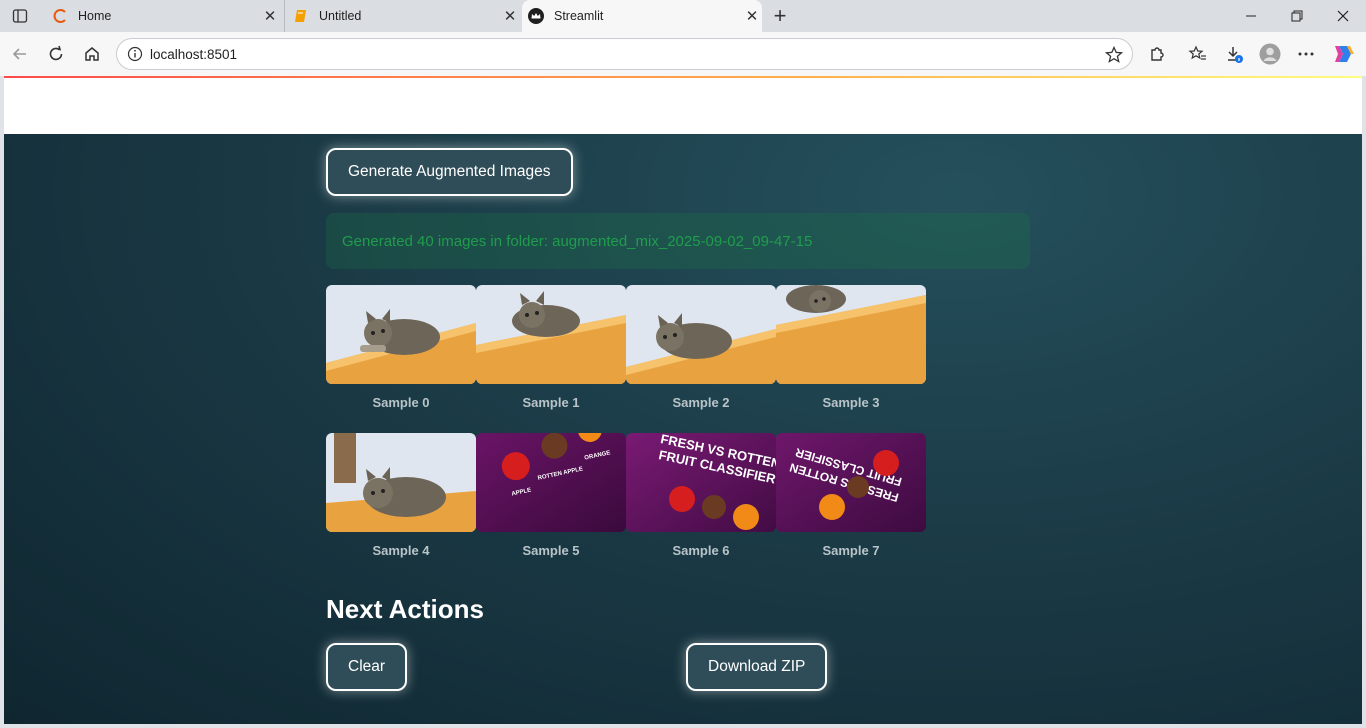 This screenshot has width=1366, height=728. I want to click on app-header, so click(683, 106).